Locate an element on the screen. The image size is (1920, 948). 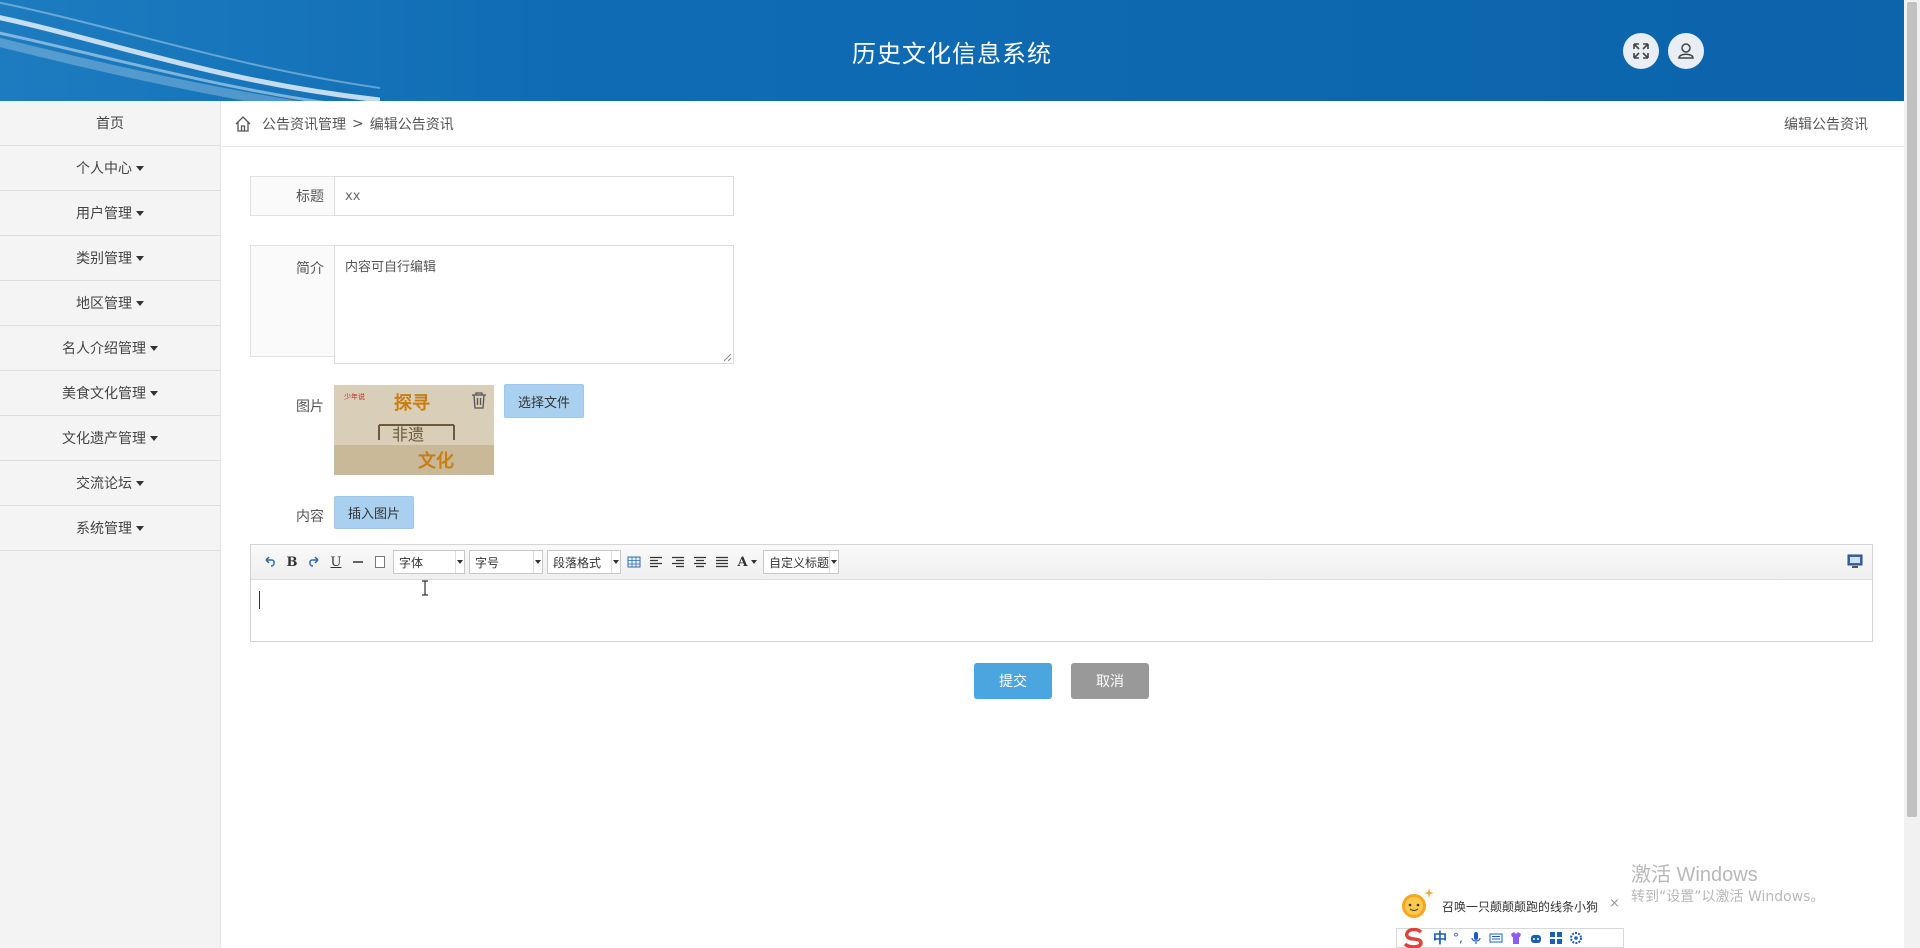
horizontal-rule-button is located at coordinates (358, 562).